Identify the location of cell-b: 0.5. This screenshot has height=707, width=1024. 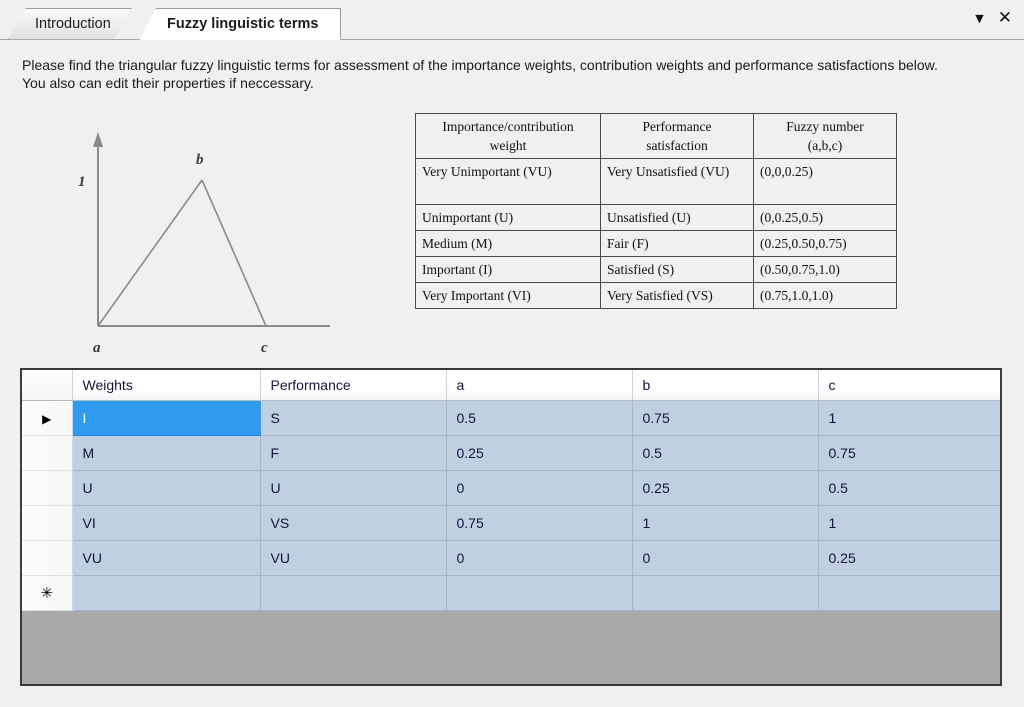
(725, 453).